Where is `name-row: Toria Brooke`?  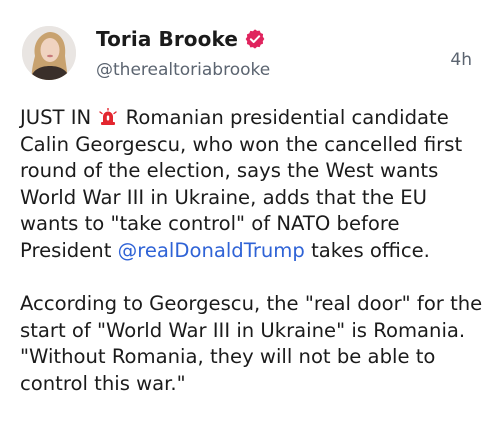 name-row: Toria Brooke is located at coordinates (181, 39).